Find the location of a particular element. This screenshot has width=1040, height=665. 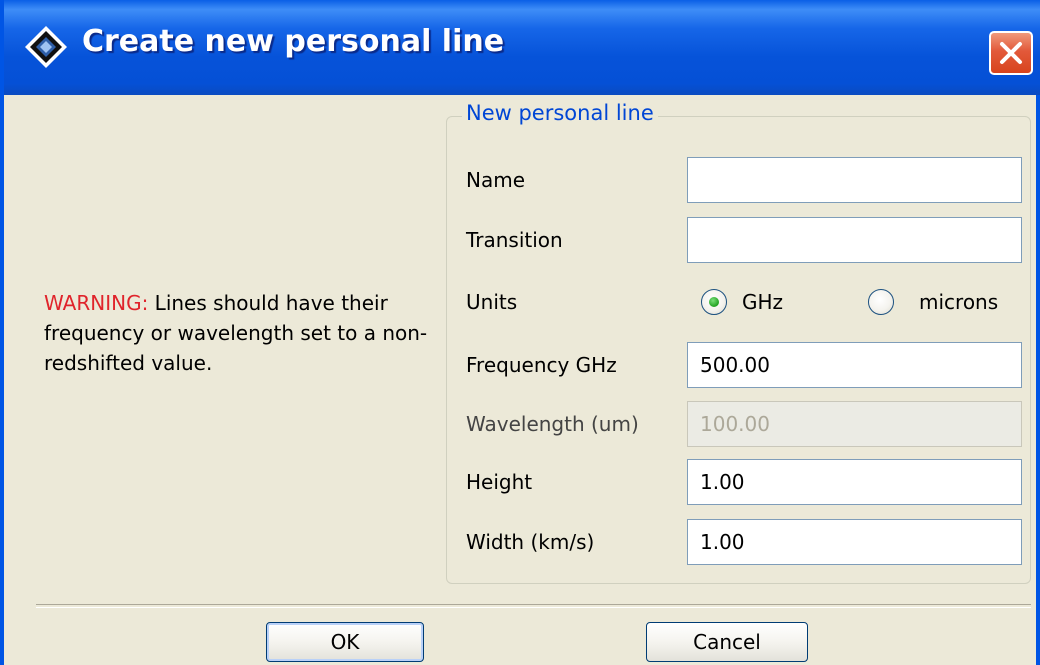

microns-radio-label: microns is located at coordinates (958, 302).